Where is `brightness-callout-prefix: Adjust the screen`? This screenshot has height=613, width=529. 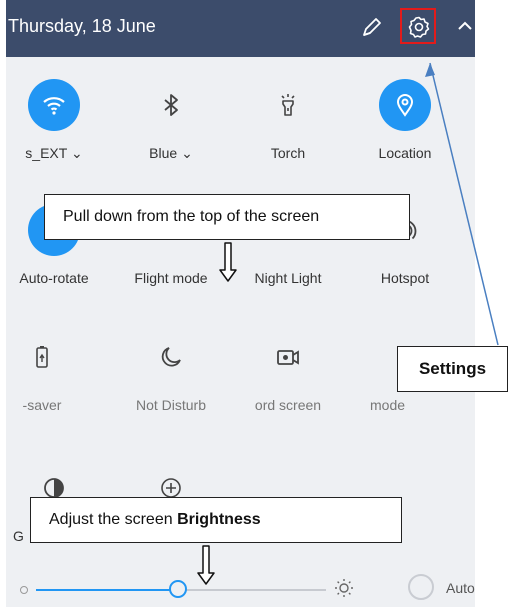
brightness-callout-prefix: Adjust the screen is located at coordinates (113, 519).